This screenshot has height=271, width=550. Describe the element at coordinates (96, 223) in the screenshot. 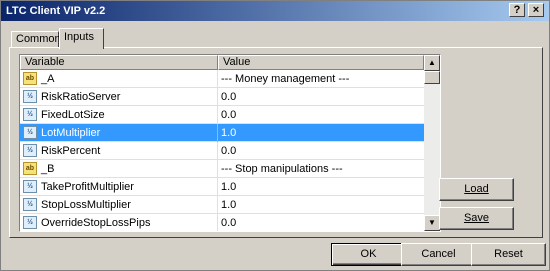

I see `variable-name: OverrideStopLossPips` at that location.